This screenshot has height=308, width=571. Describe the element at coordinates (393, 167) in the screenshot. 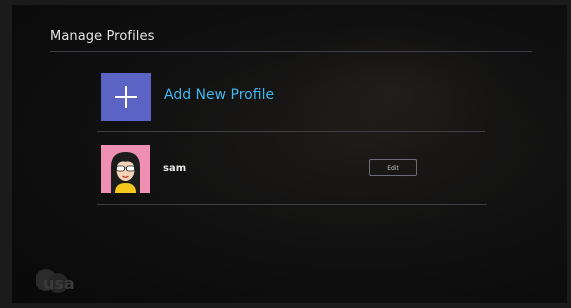

I see `edit-profile-button: Edit` at that location.